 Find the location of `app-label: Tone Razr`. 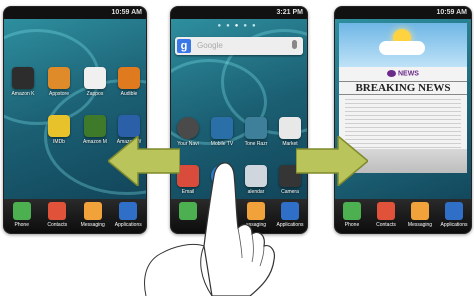

app-label: Tone Razr is located at coordinates (256, 144).